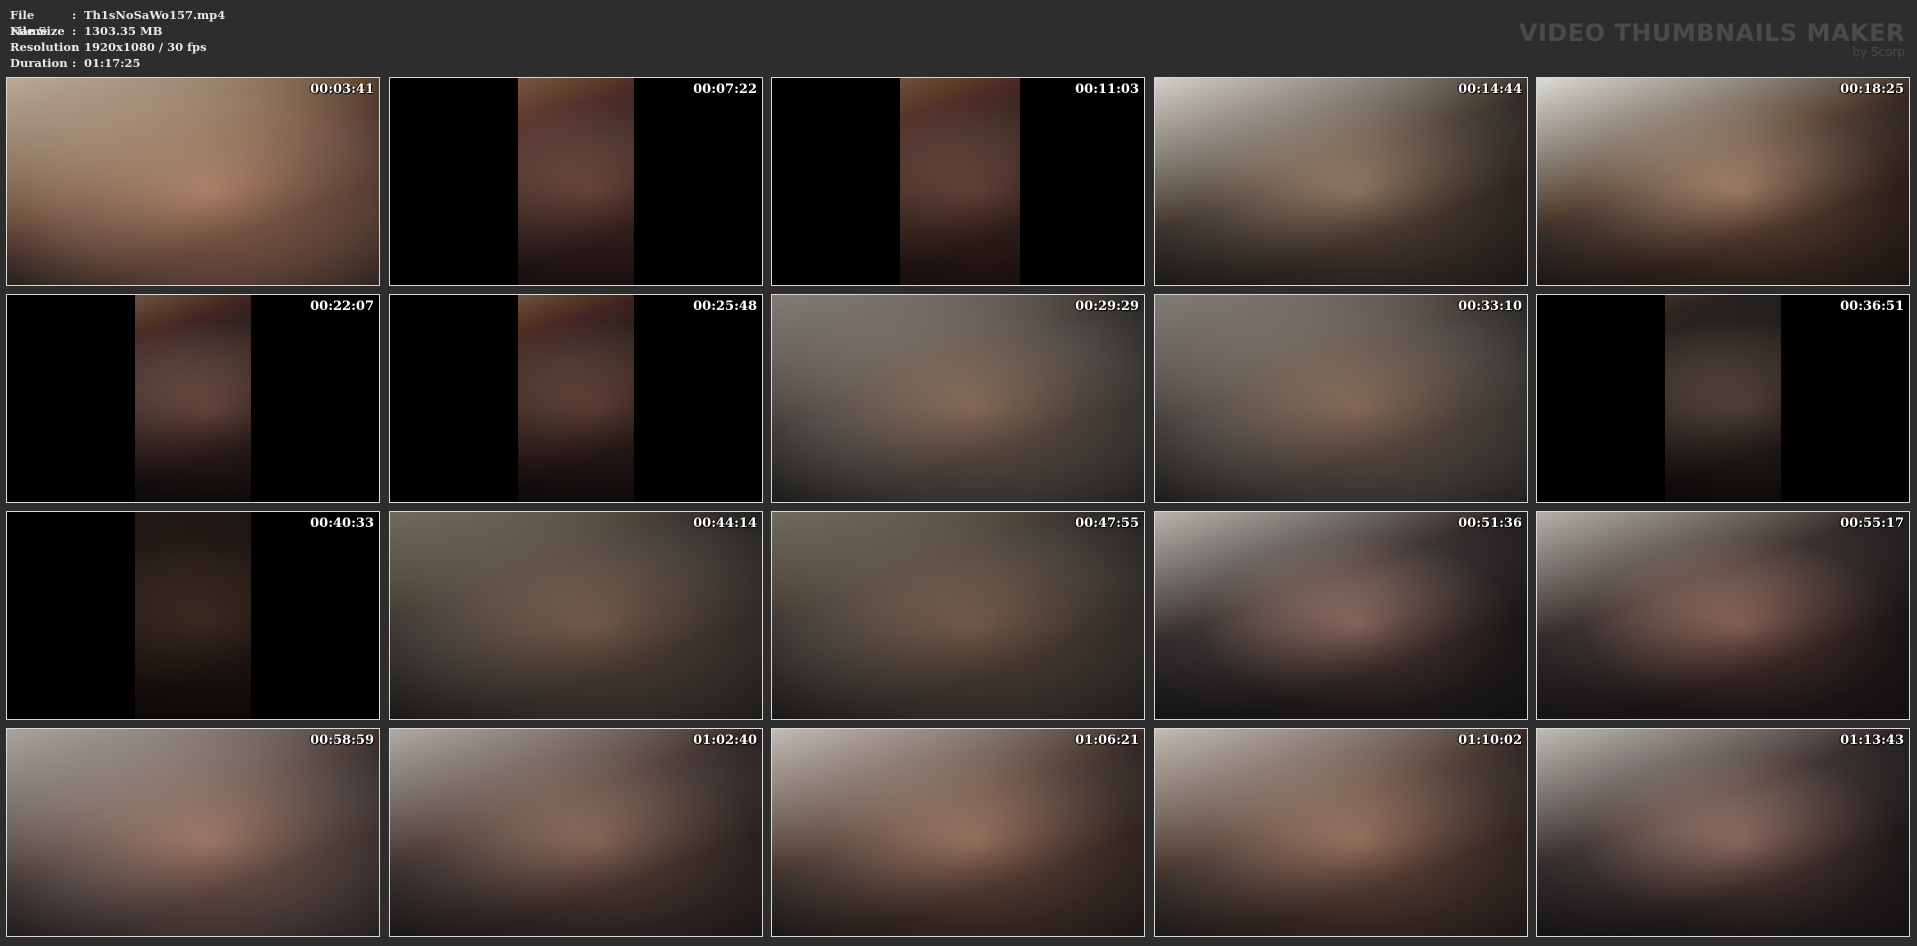 This screenshot has width=1917, height=946. Describe the element at coordinates (576, 615) in the screenshot. I see `video-thumbnail: 00:44:14` at that location.